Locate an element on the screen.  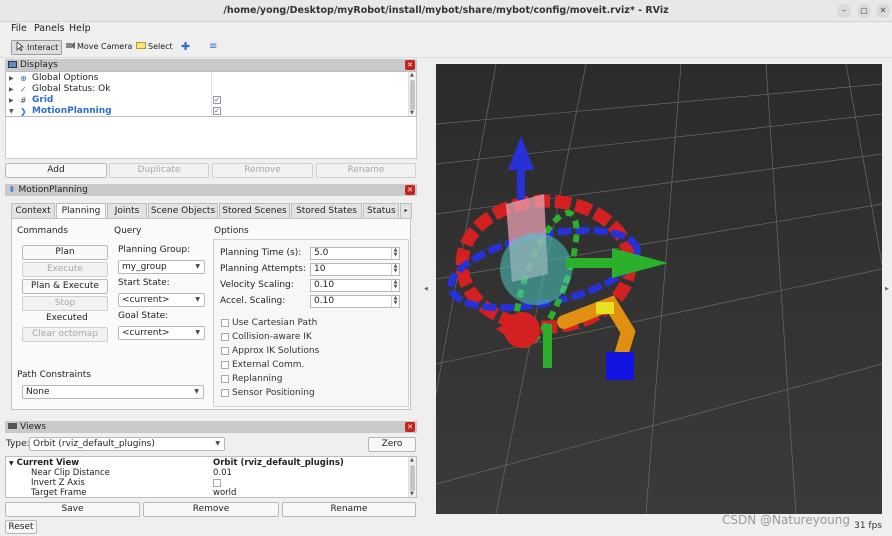
tab-stored-states: Stored States is located at coordinates (326, 210).